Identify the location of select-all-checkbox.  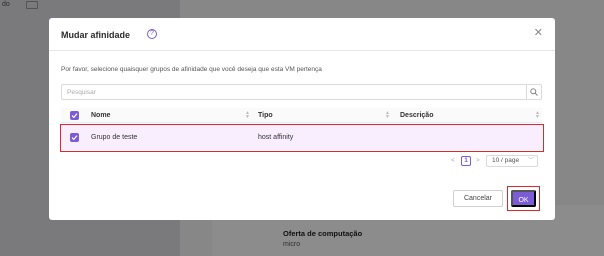
(74, 115).